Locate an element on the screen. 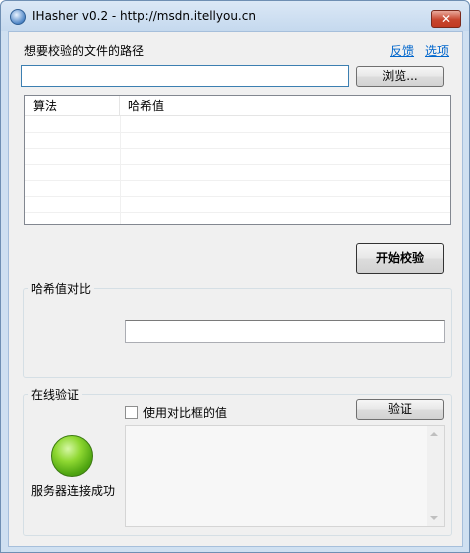  window-title: IHasher v0.2 - http://msdn.itellyou.cn is located at coordinates (144, 16).